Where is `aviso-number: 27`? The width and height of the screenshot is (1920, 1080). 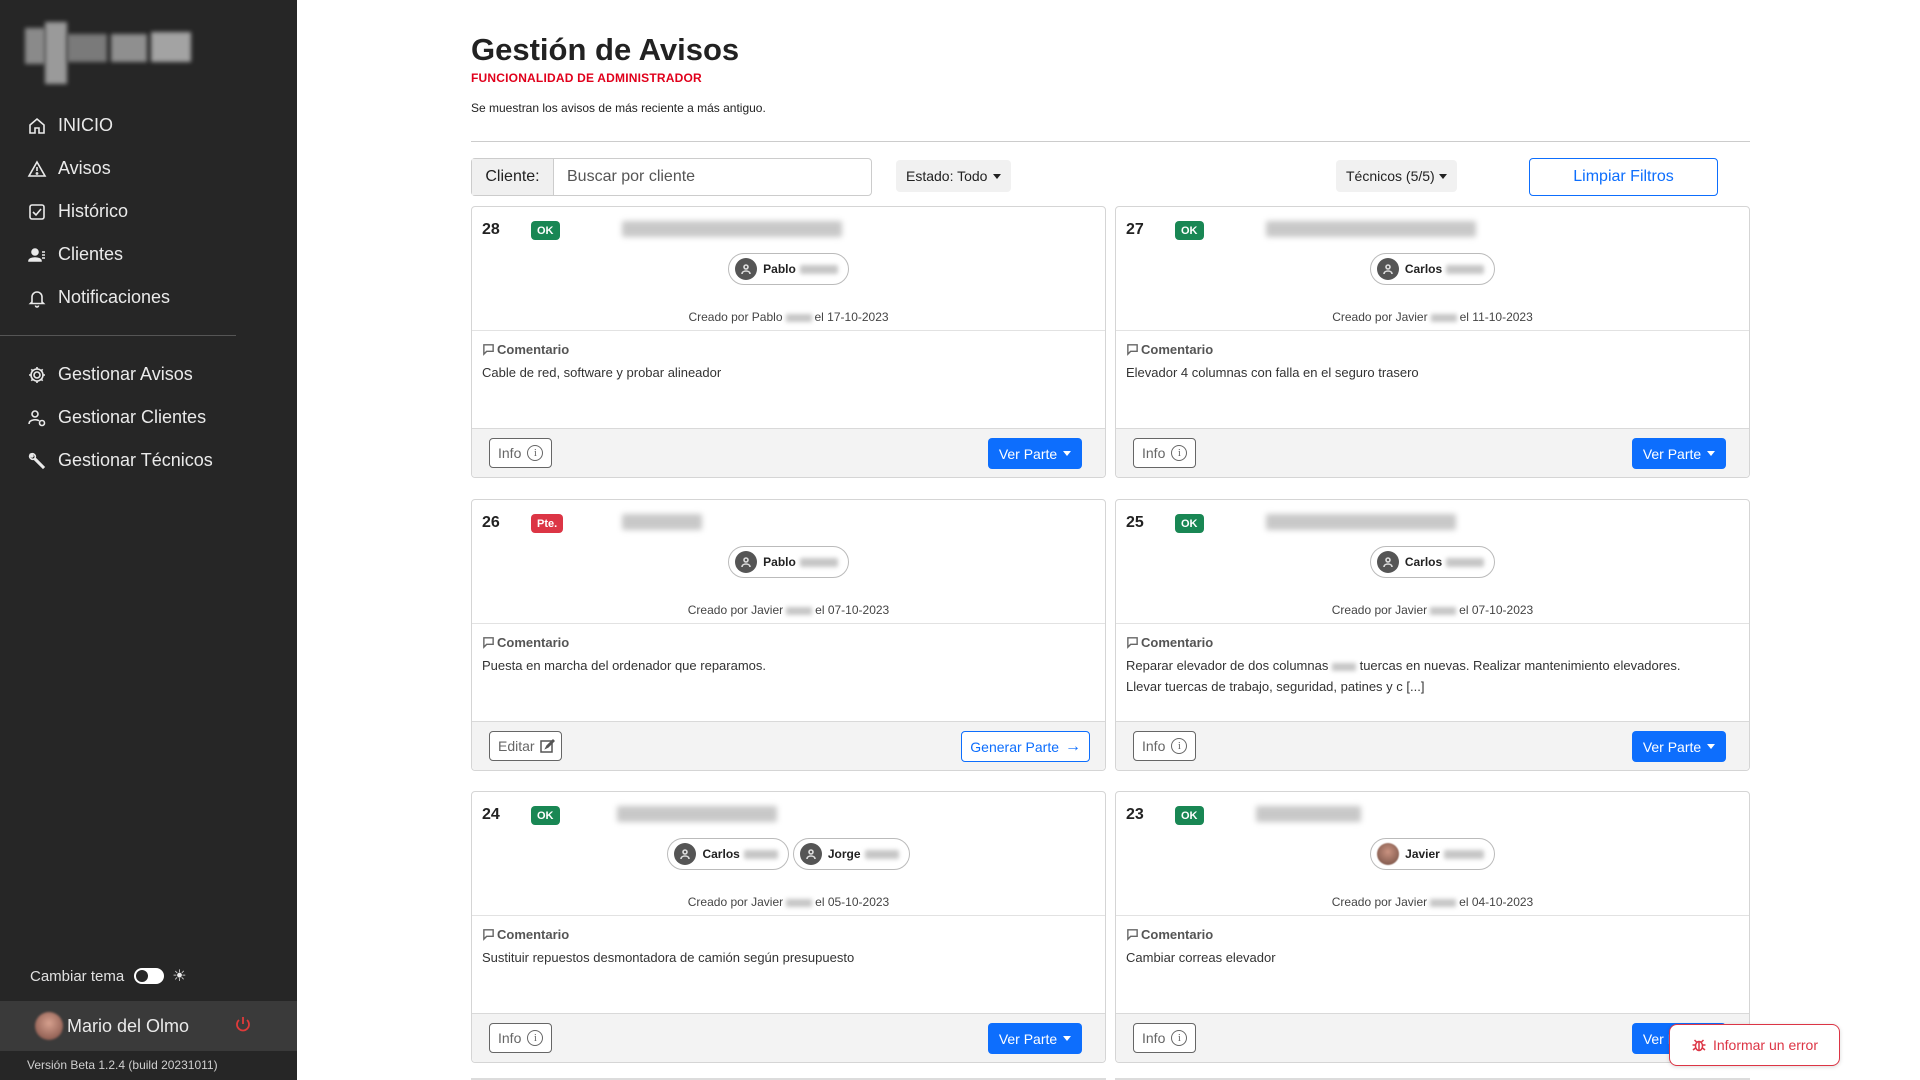
aviso-number: 27 is located at coordinates (1135, 229).